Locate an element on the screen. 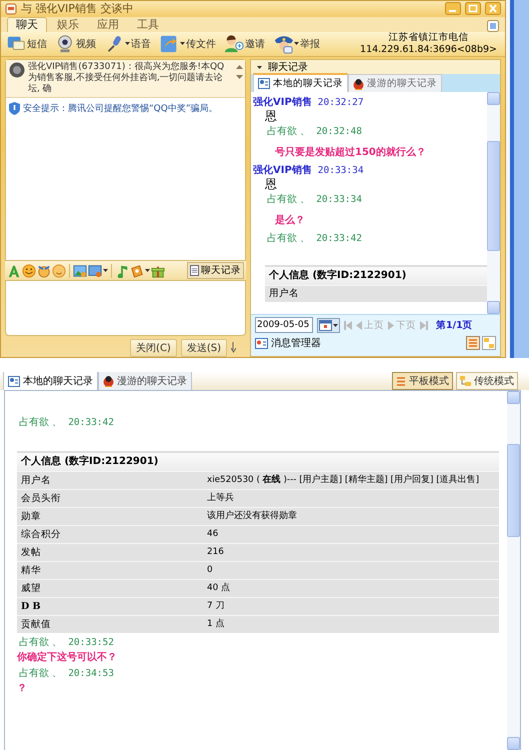  table-cell-text: 40 点 is located at coordinates (219, 588).